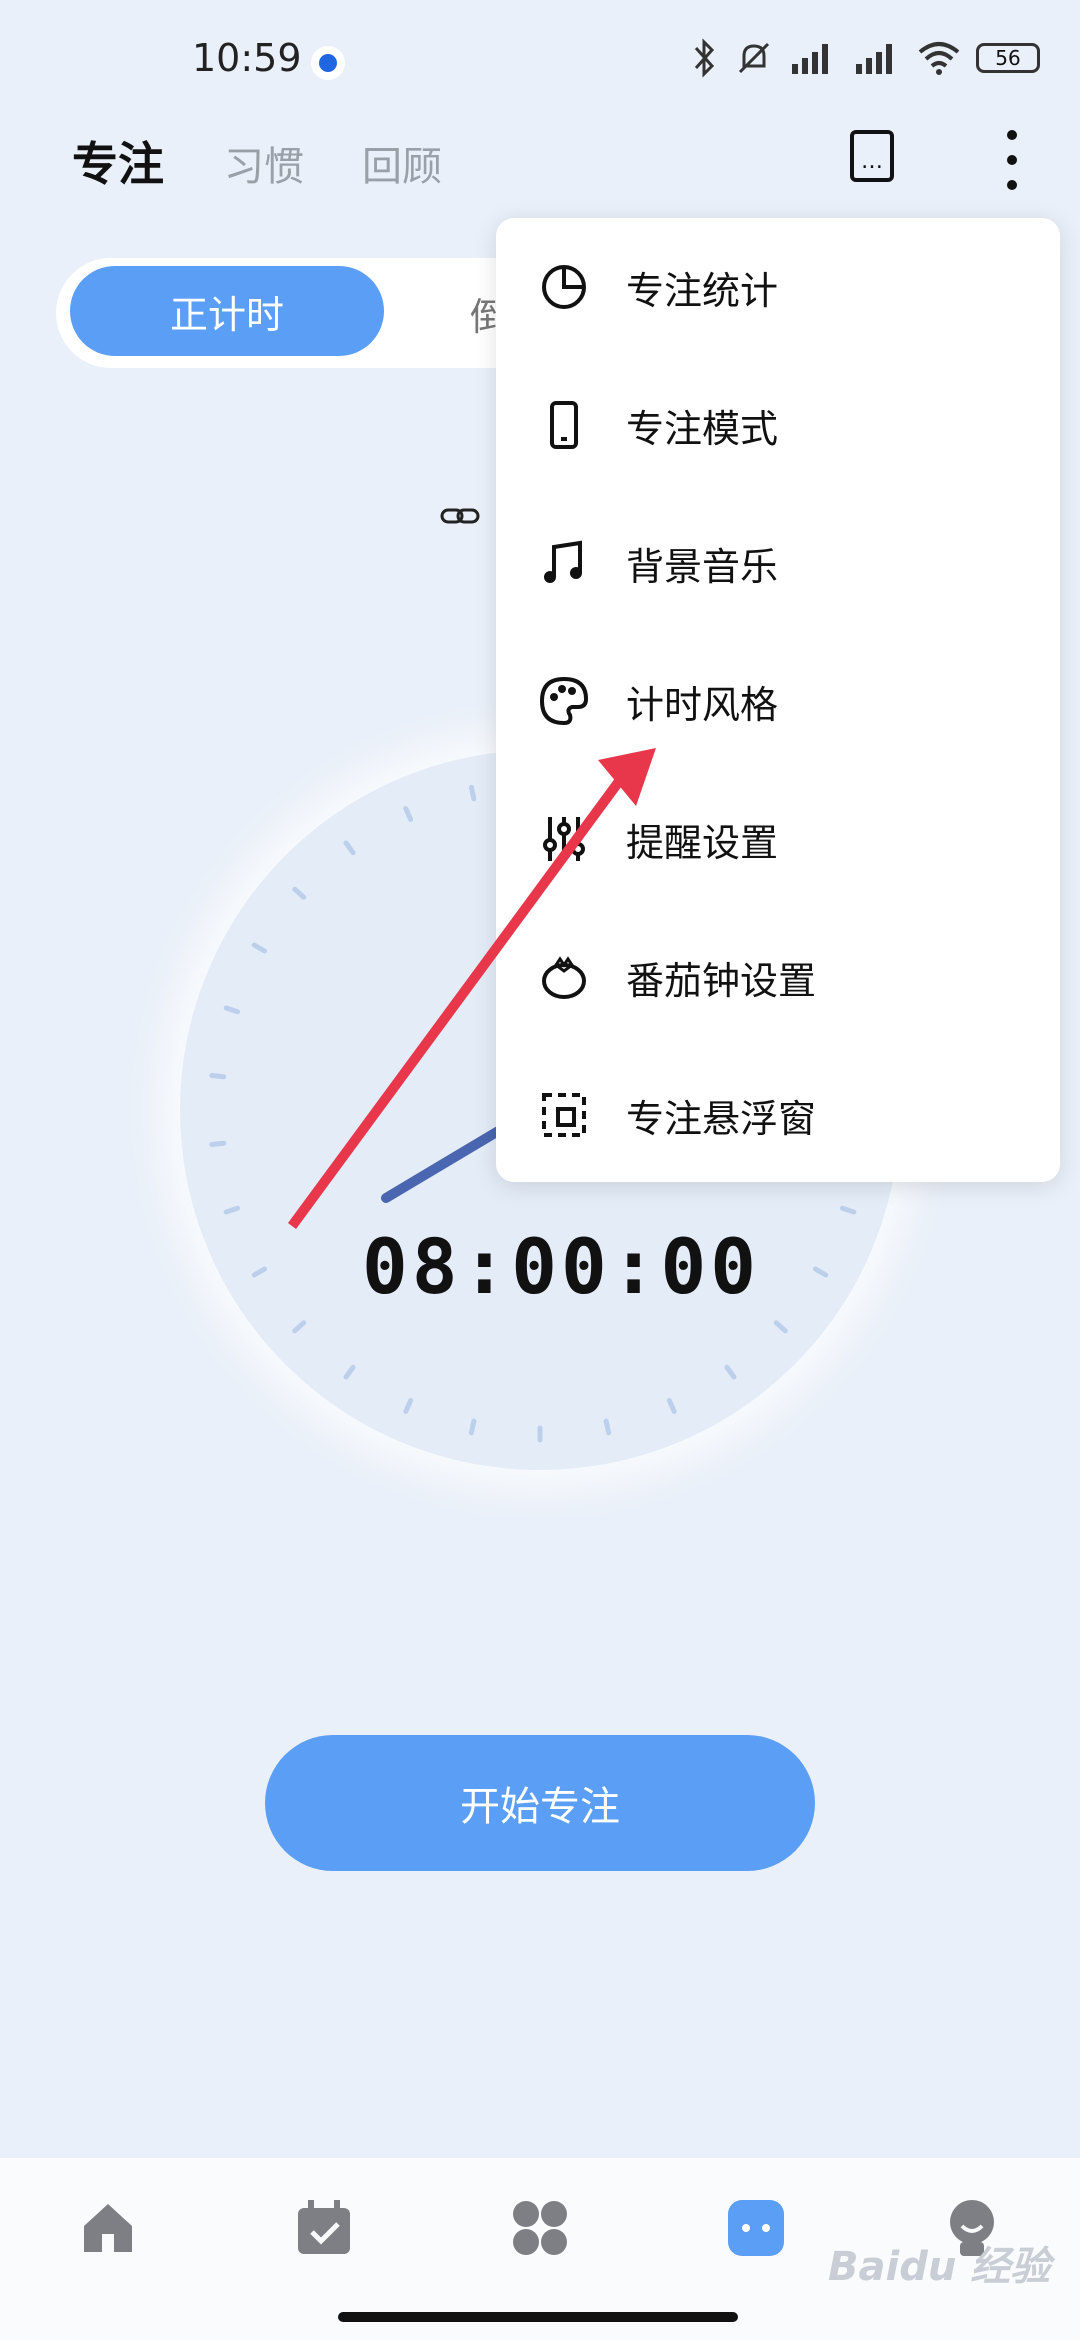  What do you see at coordinates (702, 290) in the screenshot?
I see `menu-item-label: 专注统计` at bounding box center [702, 290].